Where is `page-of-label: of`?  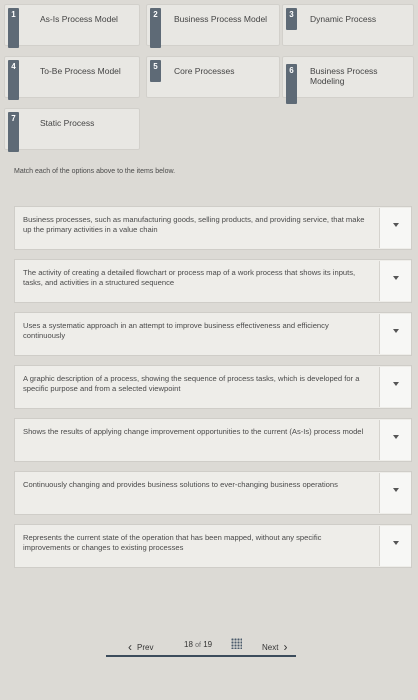
page-of-label: of is located at coordinates (198, 645).